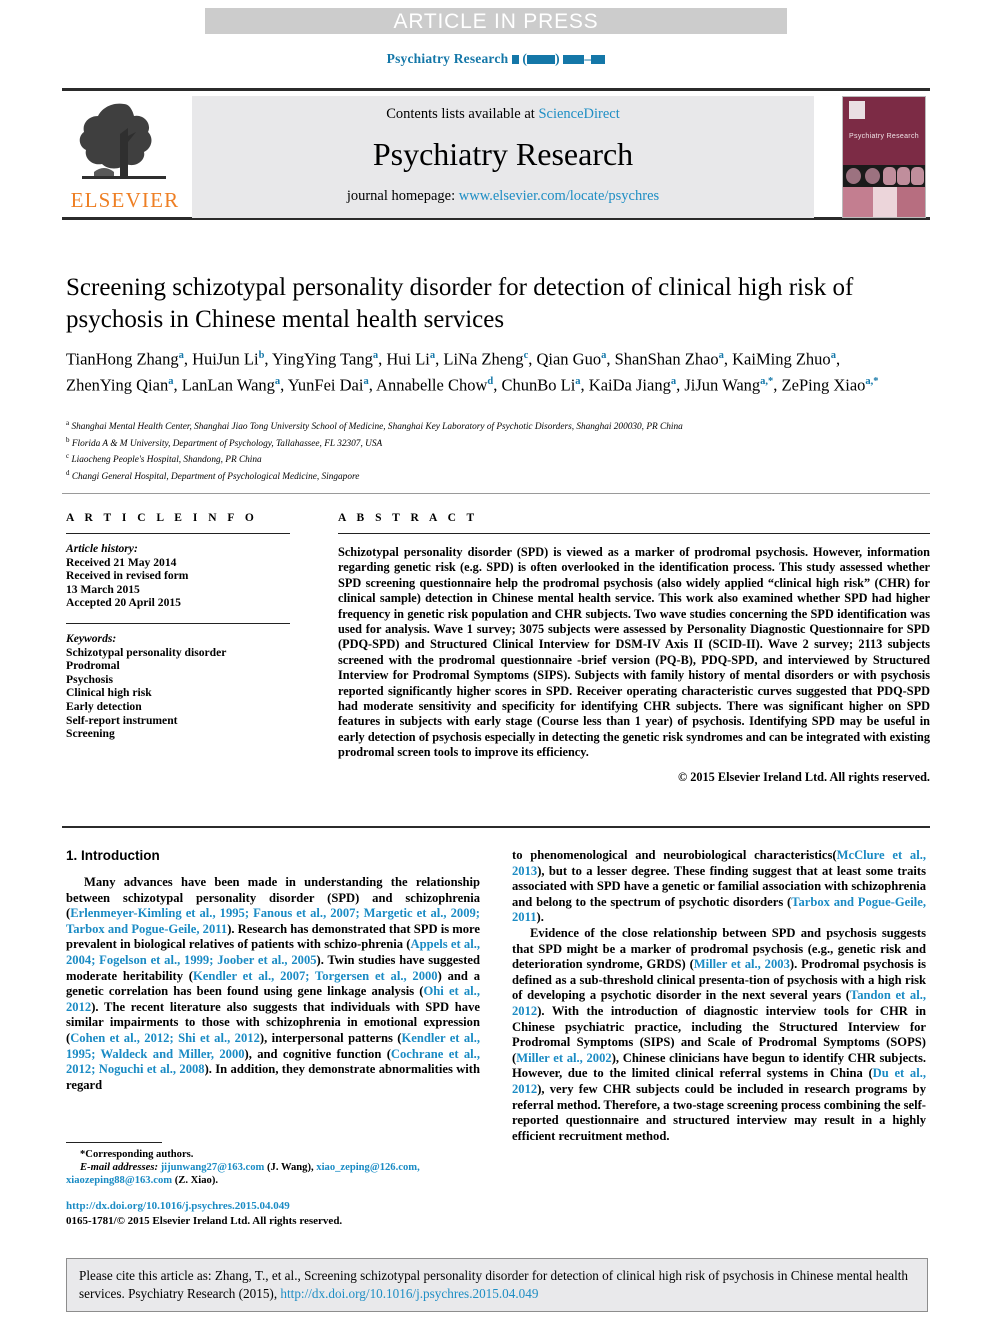 The image size is (992, 1323). Describe the element at coordinates (93, 666) in the screenshot. I see `keyword-item: Prodromal` at that location.